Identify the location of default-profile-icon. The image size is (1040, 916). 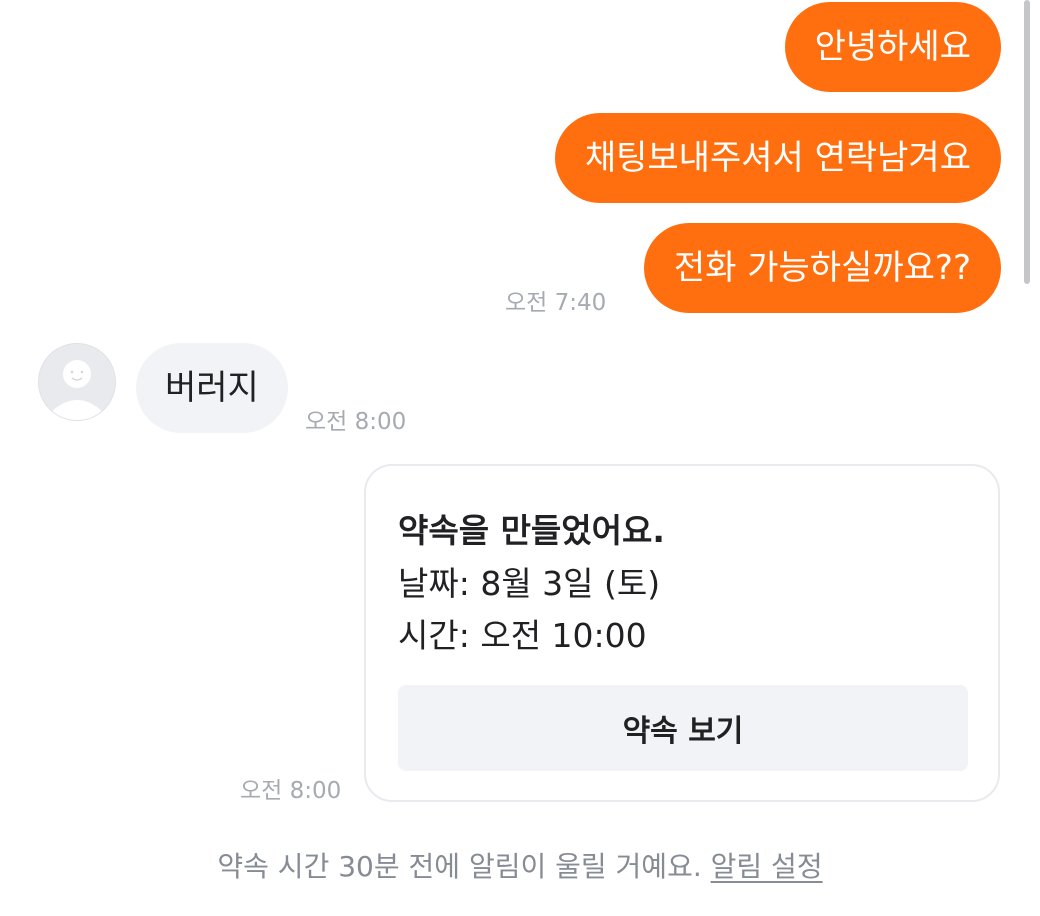
(77, 382).